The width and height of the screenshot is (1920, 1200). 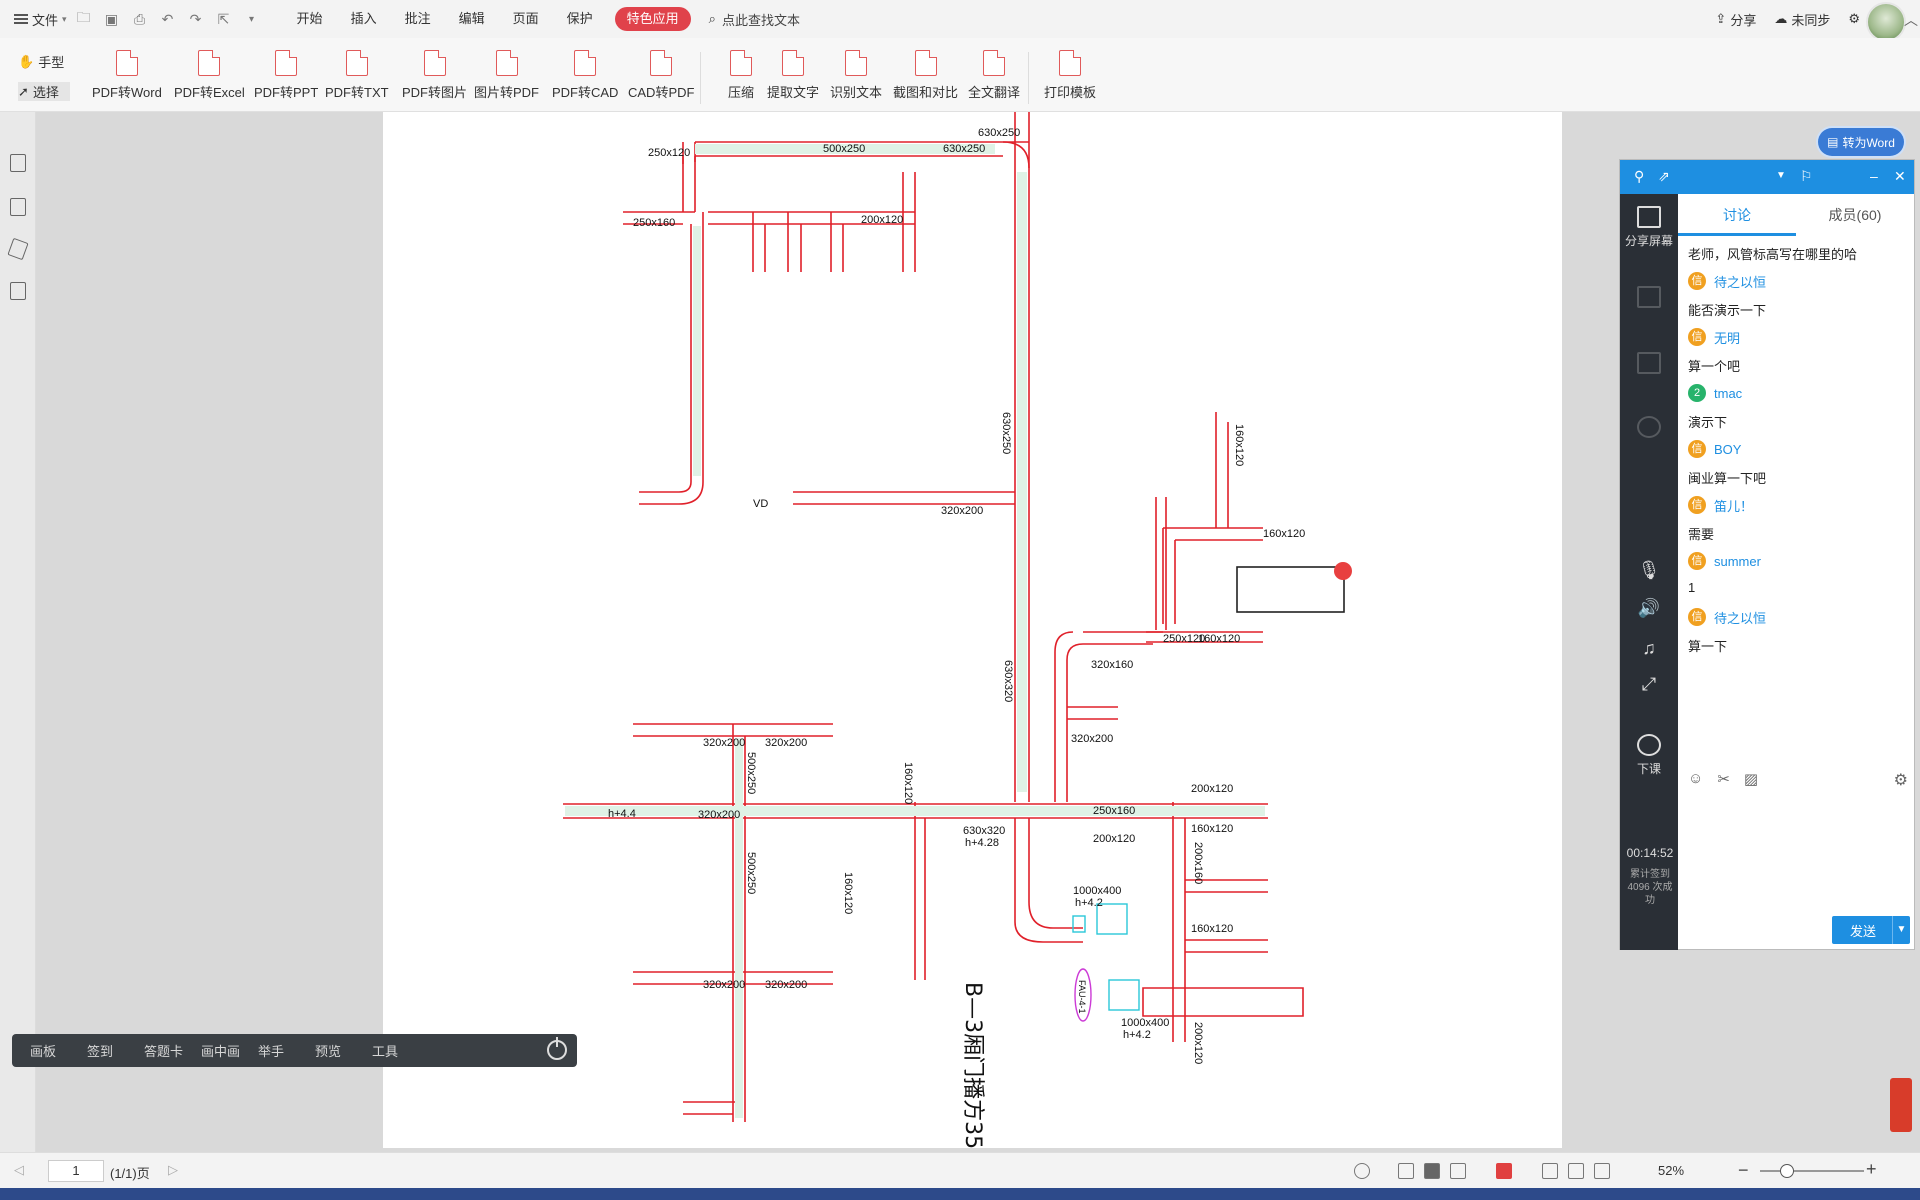 I want to click on tools-button: 工具, so click(x=400, y=1050).